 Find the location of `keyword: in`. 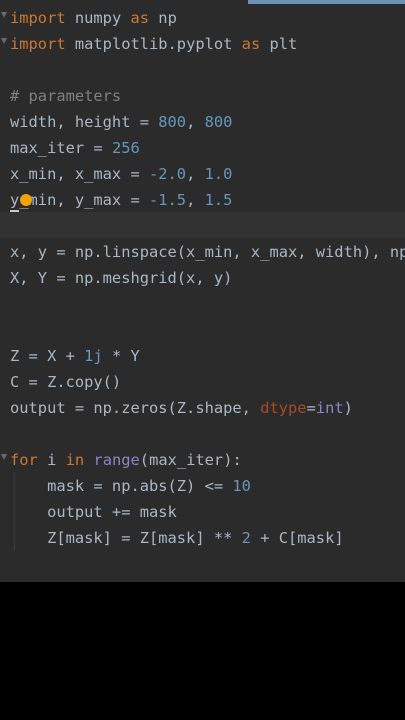

keyword: in is located at coordinates (75, 460).